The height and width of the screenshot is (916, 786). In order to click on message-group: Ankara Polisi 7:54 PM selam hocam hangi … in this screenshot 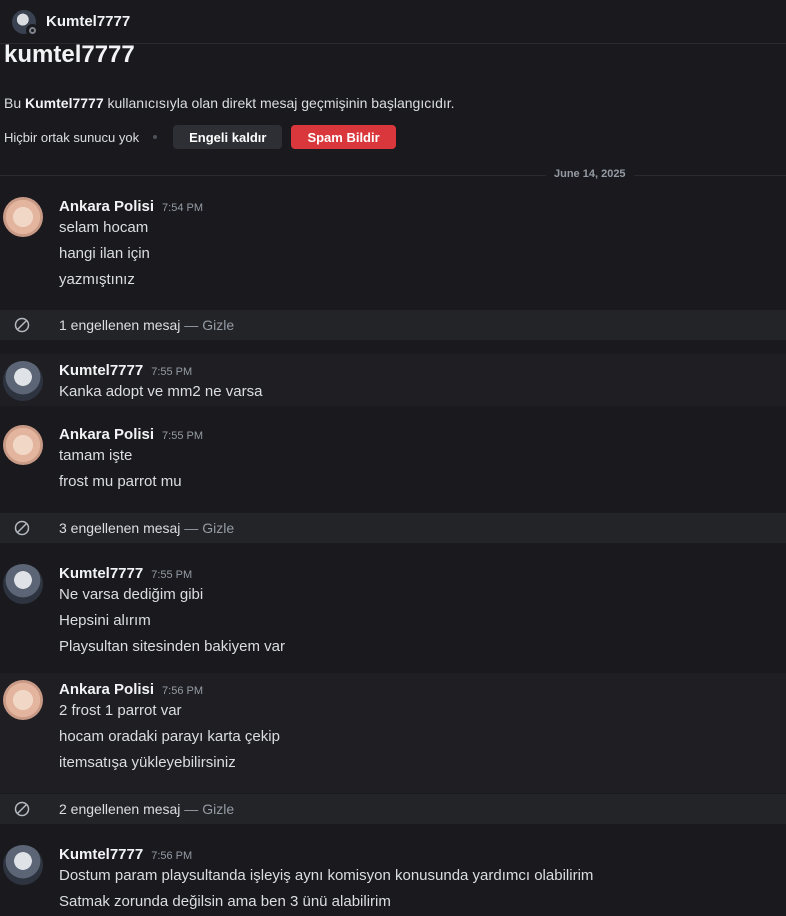, I will do `click(393, 250)`.